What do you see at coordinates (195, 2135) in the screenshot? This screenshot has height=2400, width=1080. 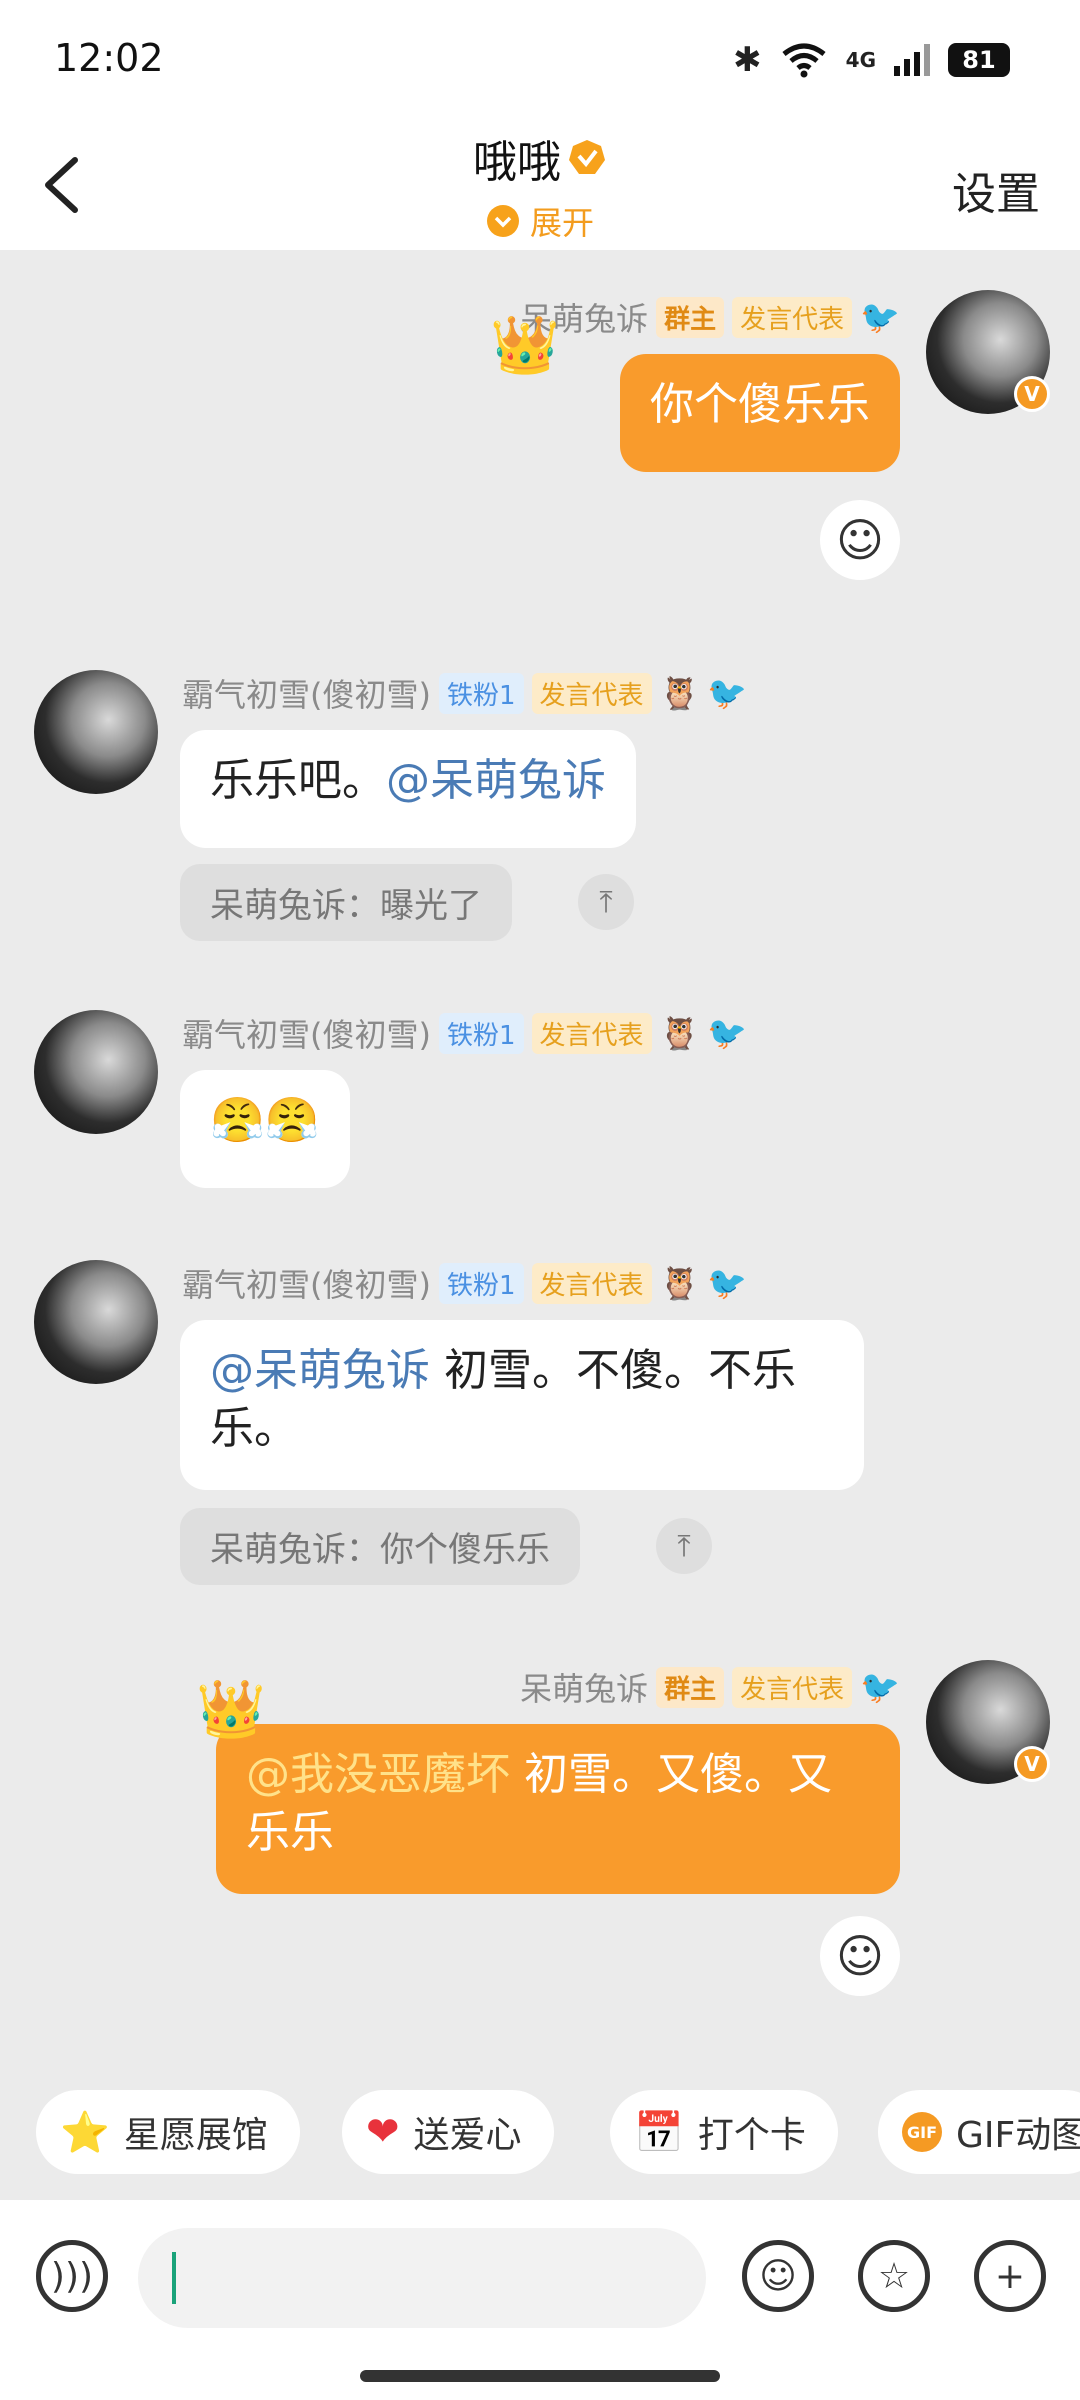 I see `quick-action-label: 星愿展馆` at bounding box center [195, 2135].